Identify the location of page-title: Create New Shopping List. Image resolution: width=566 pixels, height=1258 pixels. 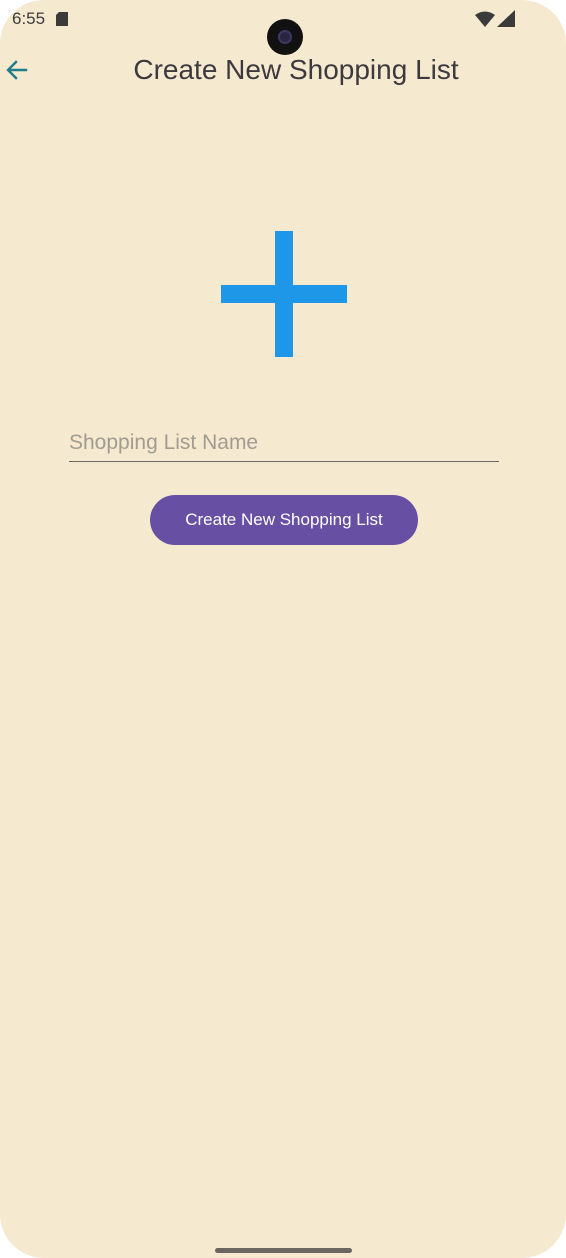
(296, 69).